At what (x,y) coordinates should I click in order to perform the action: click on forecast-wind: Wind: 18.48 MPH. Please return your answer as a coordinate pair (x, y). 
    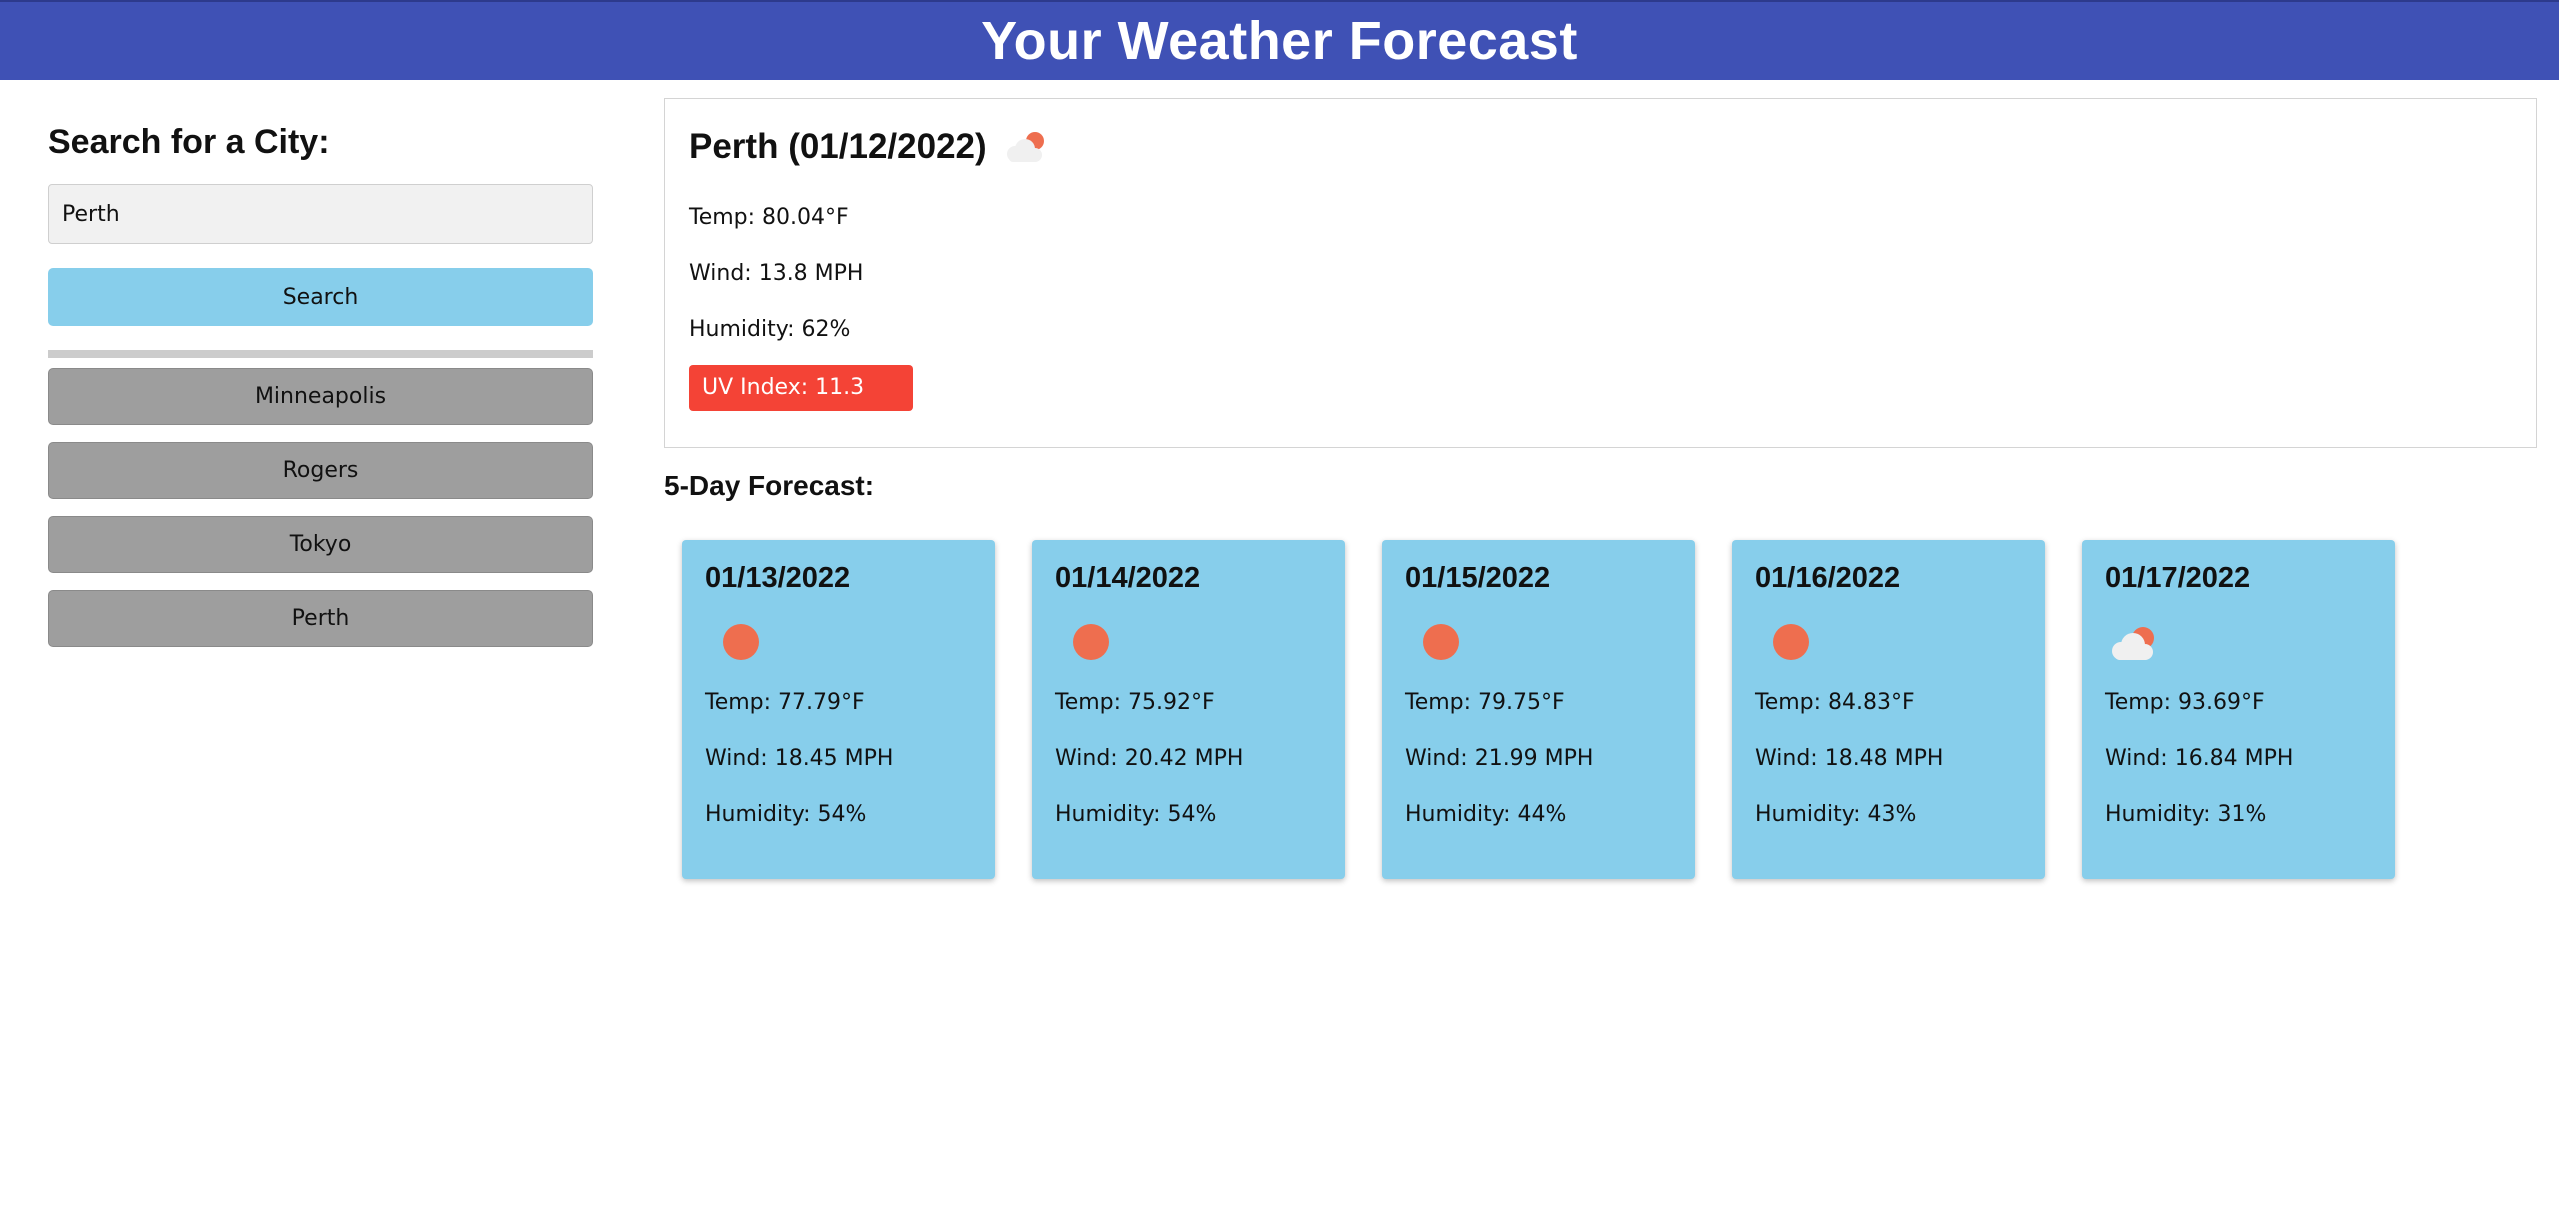
    Looking at the image, I should click on (1849, 758).